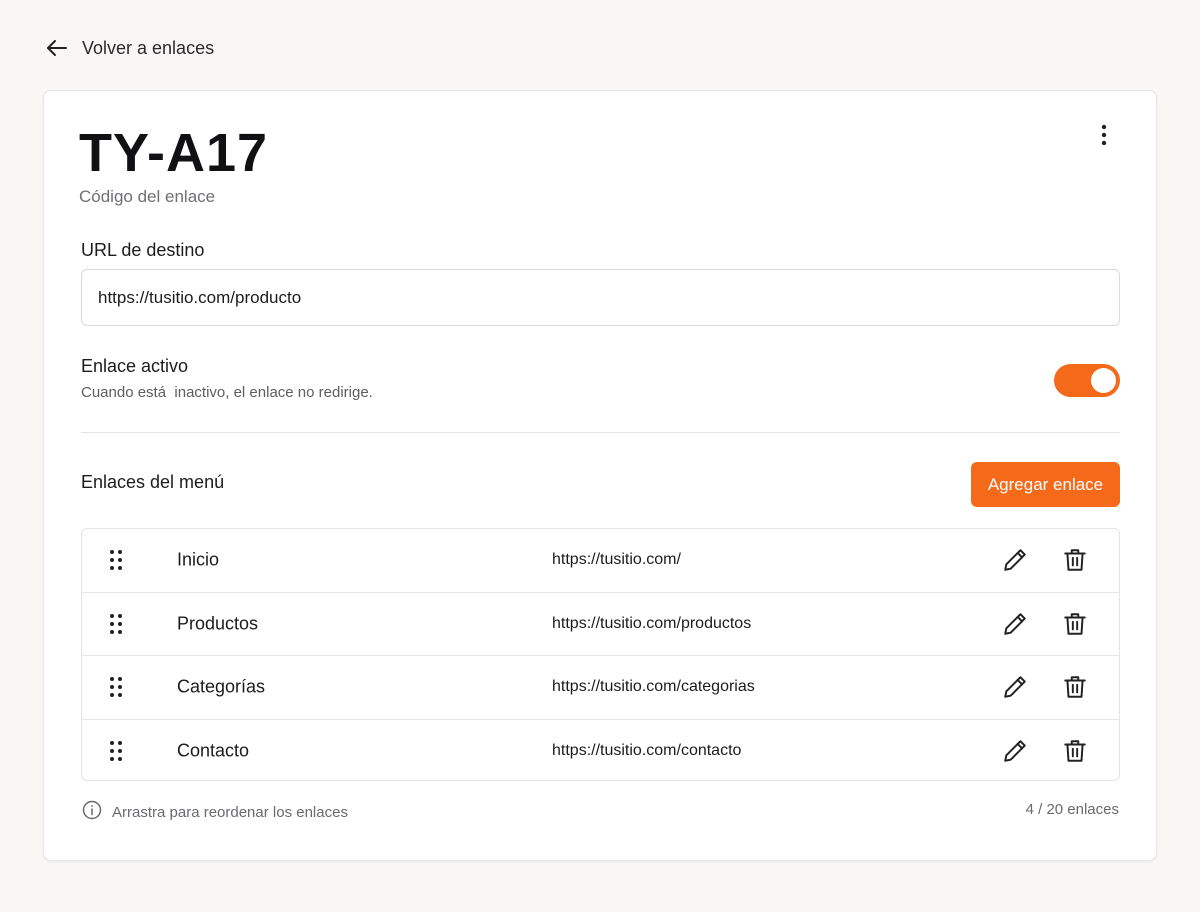 This screenshot has width=1200, height=912. I want to click on add-link-button: Agregar enlace, so click(1045, 484).